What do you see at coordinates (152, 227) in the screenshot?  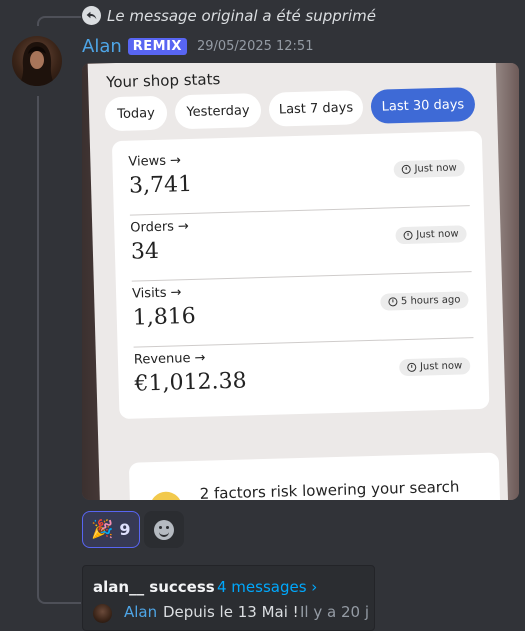 I see `stat-label: Orders` at bounding box center [152, 227].